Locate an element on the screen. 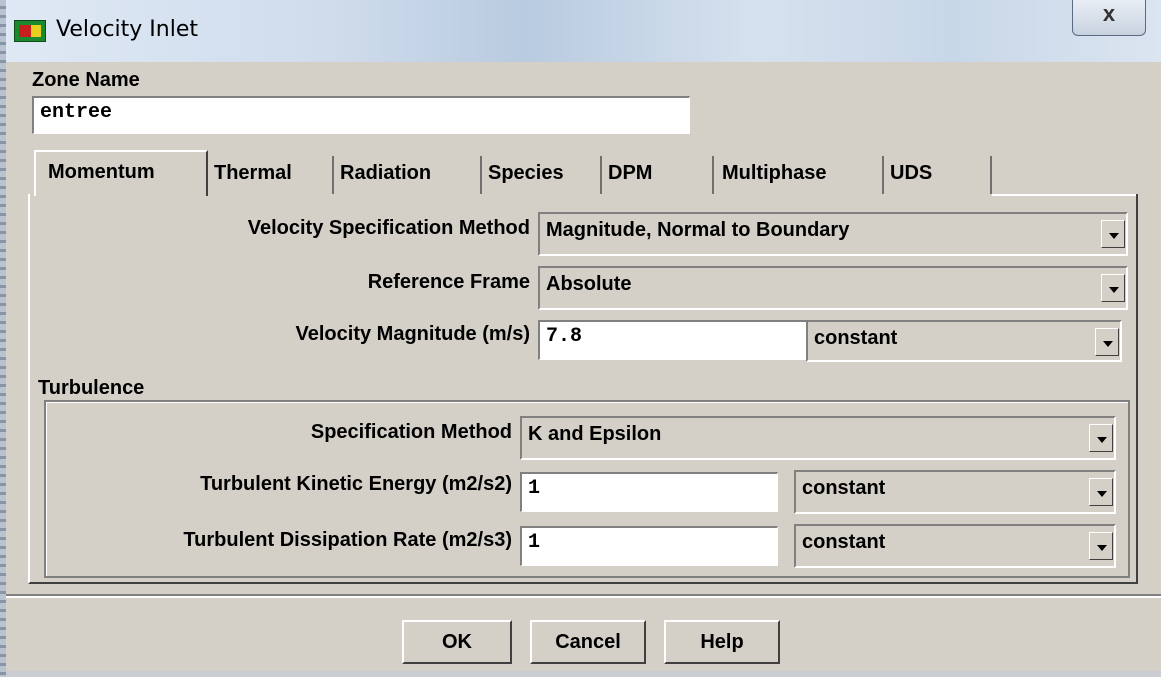 This screenshot has width=1161, height=677. ok-button: OK is located at coordinates (457, 642).